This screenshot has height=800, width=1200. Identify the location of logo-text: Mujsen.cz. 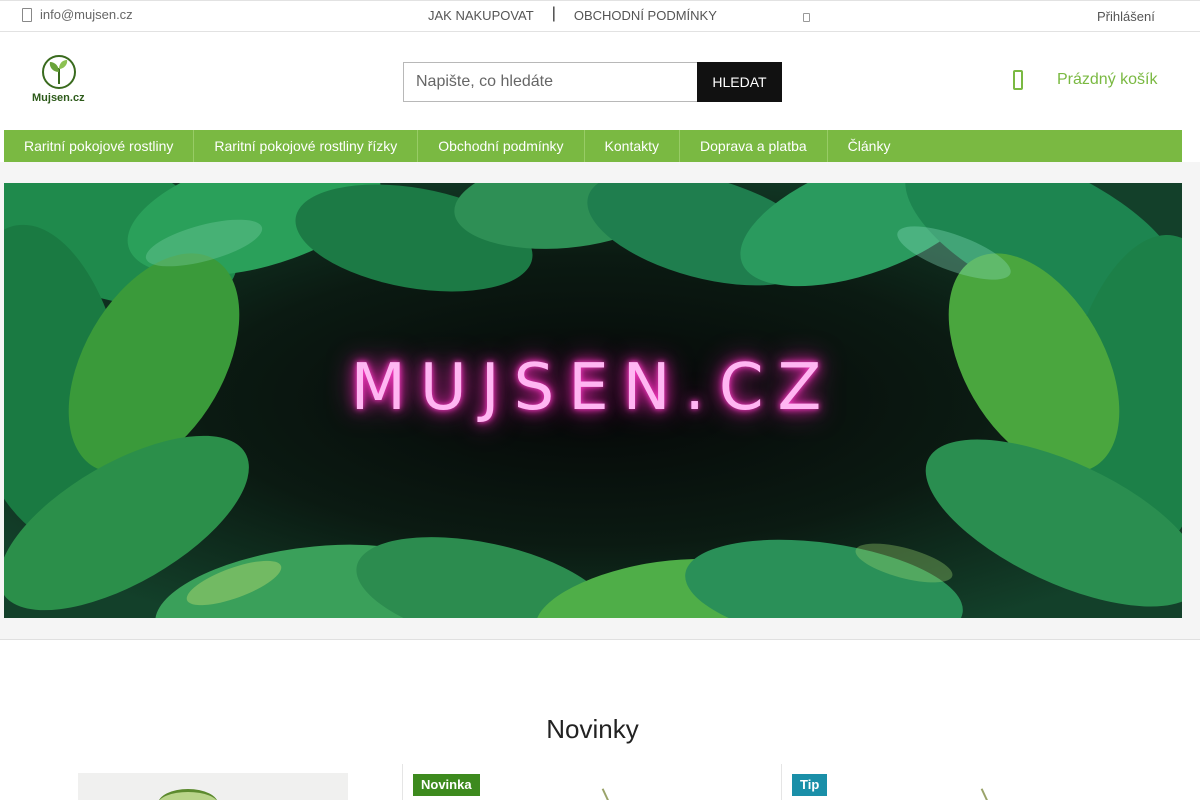
(58, 98).